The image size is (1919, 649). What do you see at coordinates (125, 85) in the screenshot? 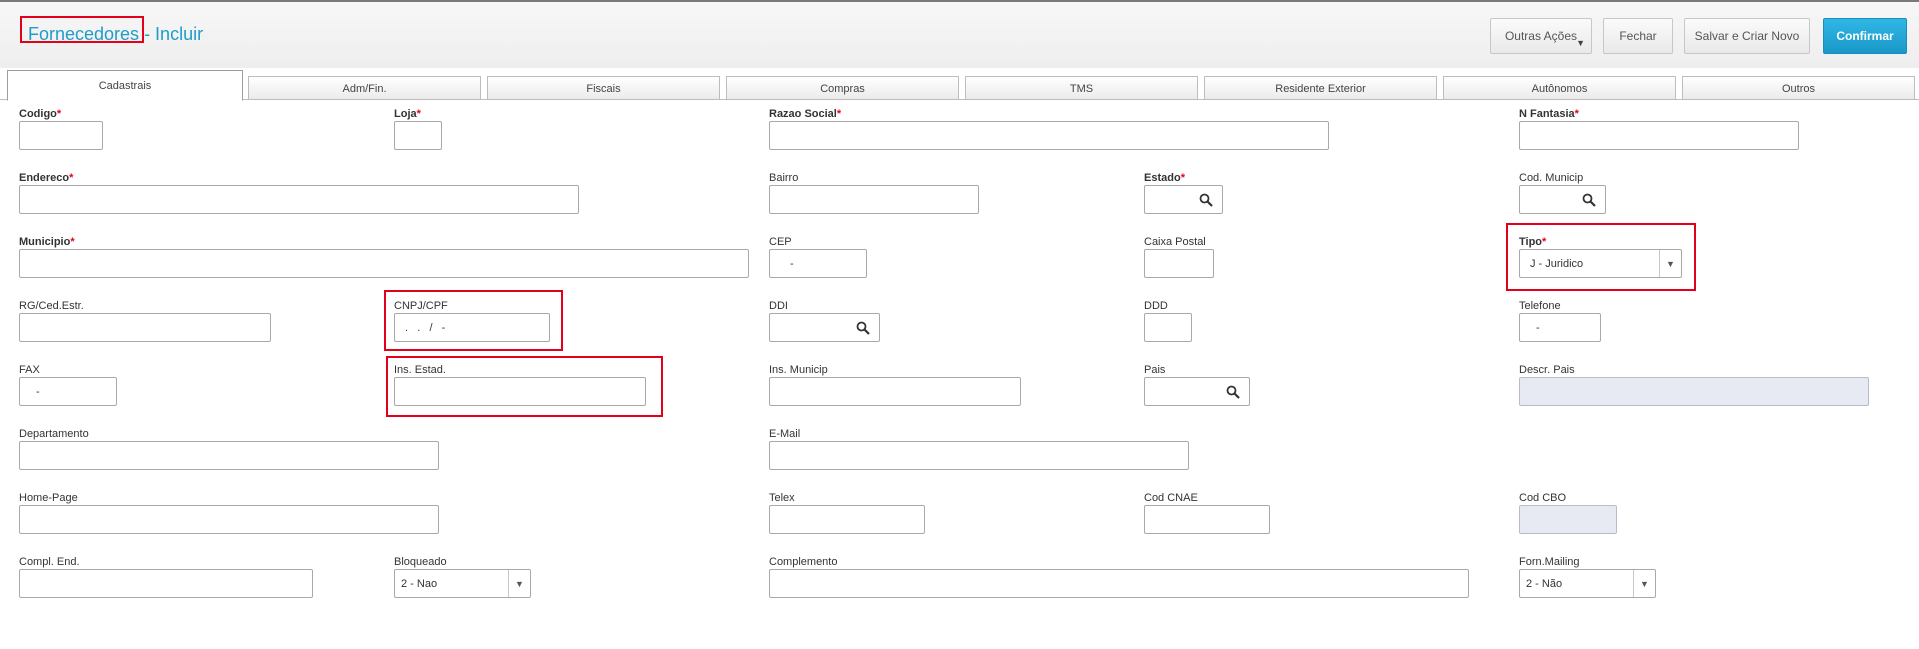
I see `tab-cadastrais: Cadastrais` at bounding box center [125, 85].